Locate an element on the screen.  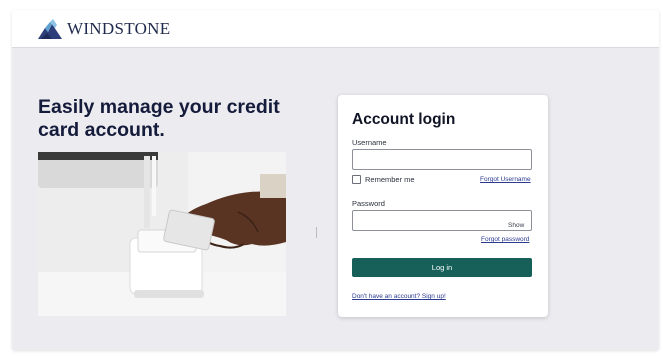
site-header: WINDSTONE is located at coordinates (335, 29).